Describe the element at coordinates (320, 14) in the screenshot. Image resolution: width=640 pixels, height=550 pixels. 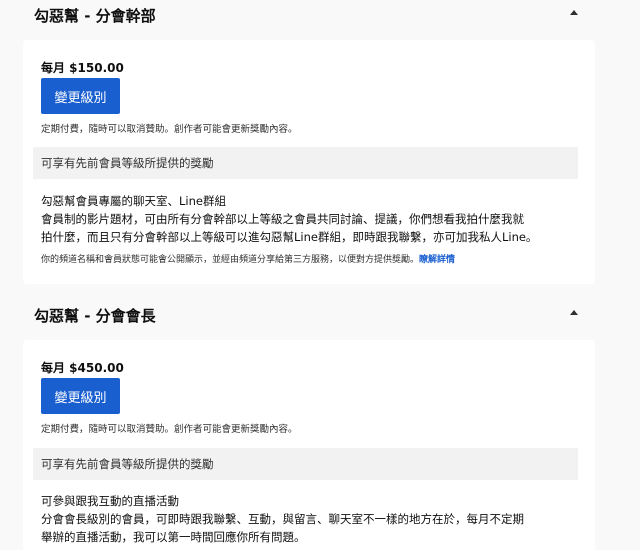
I see `tier-header-cadre: 勾惡幫 - 分會幹部` at that location.